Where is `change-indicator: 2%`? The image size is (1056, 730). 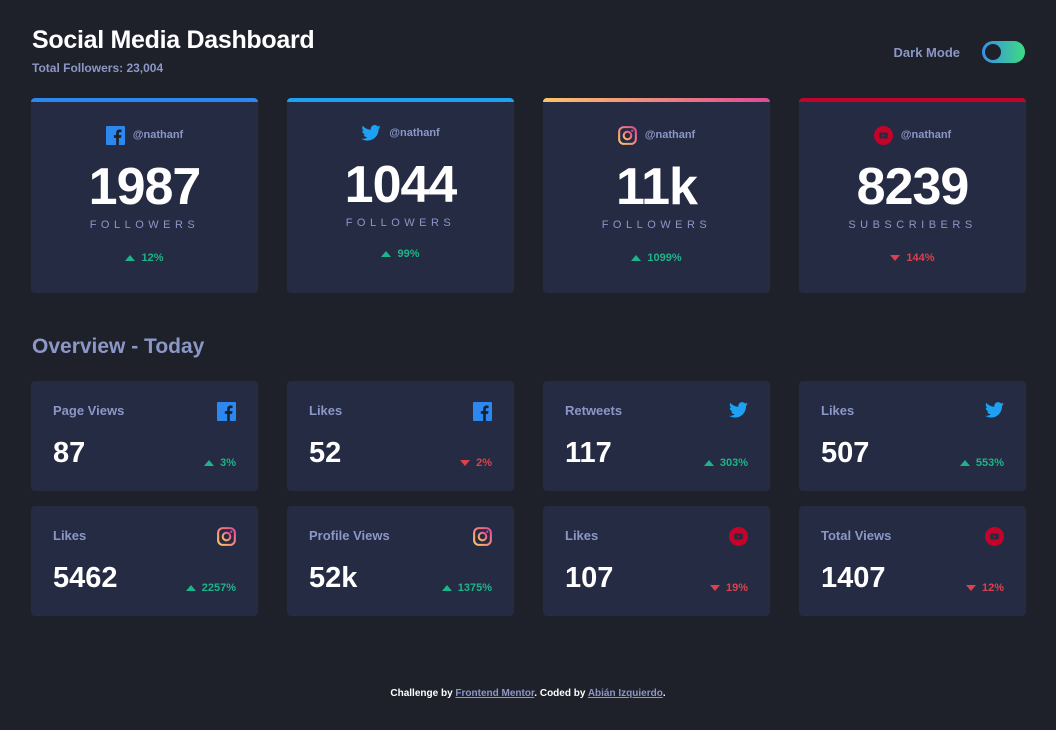
change-indicator: 2% is located at coordinates (476, 463).